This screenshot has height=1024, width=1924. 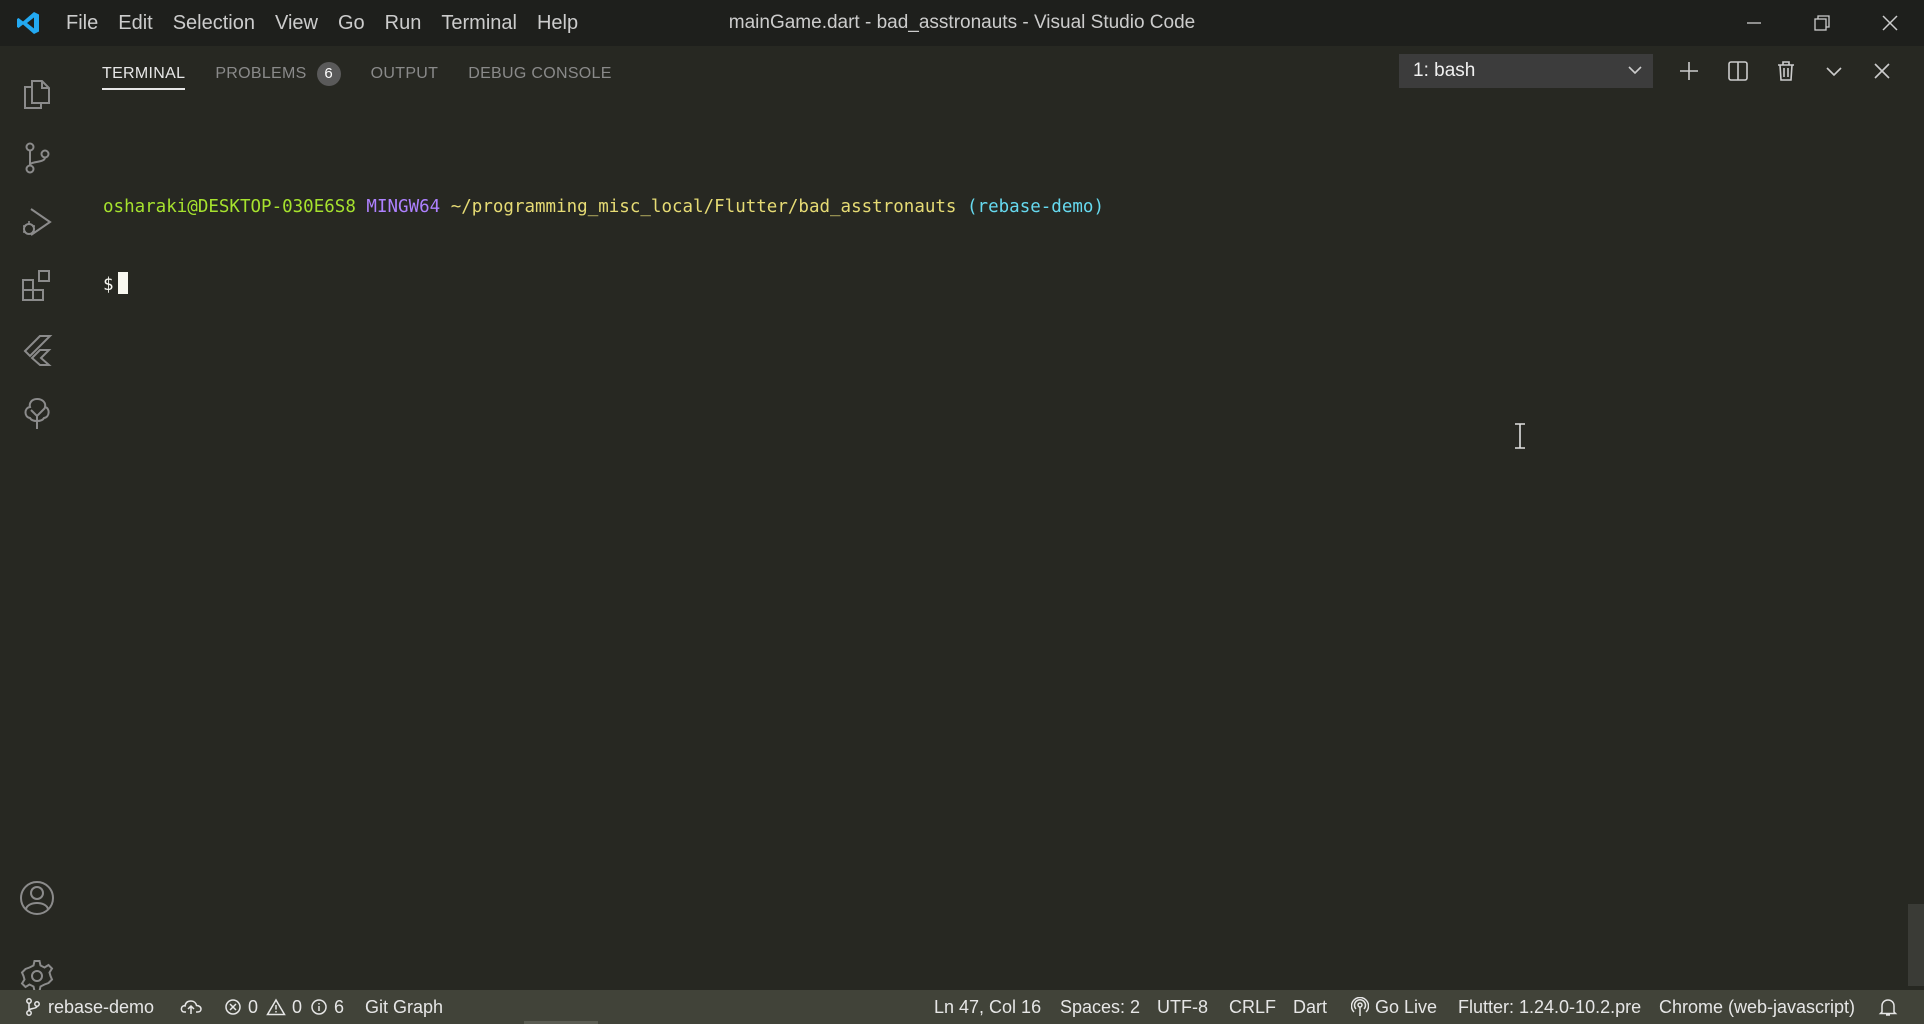 I want to click on restore-icon, so click(x=1822, y=23).